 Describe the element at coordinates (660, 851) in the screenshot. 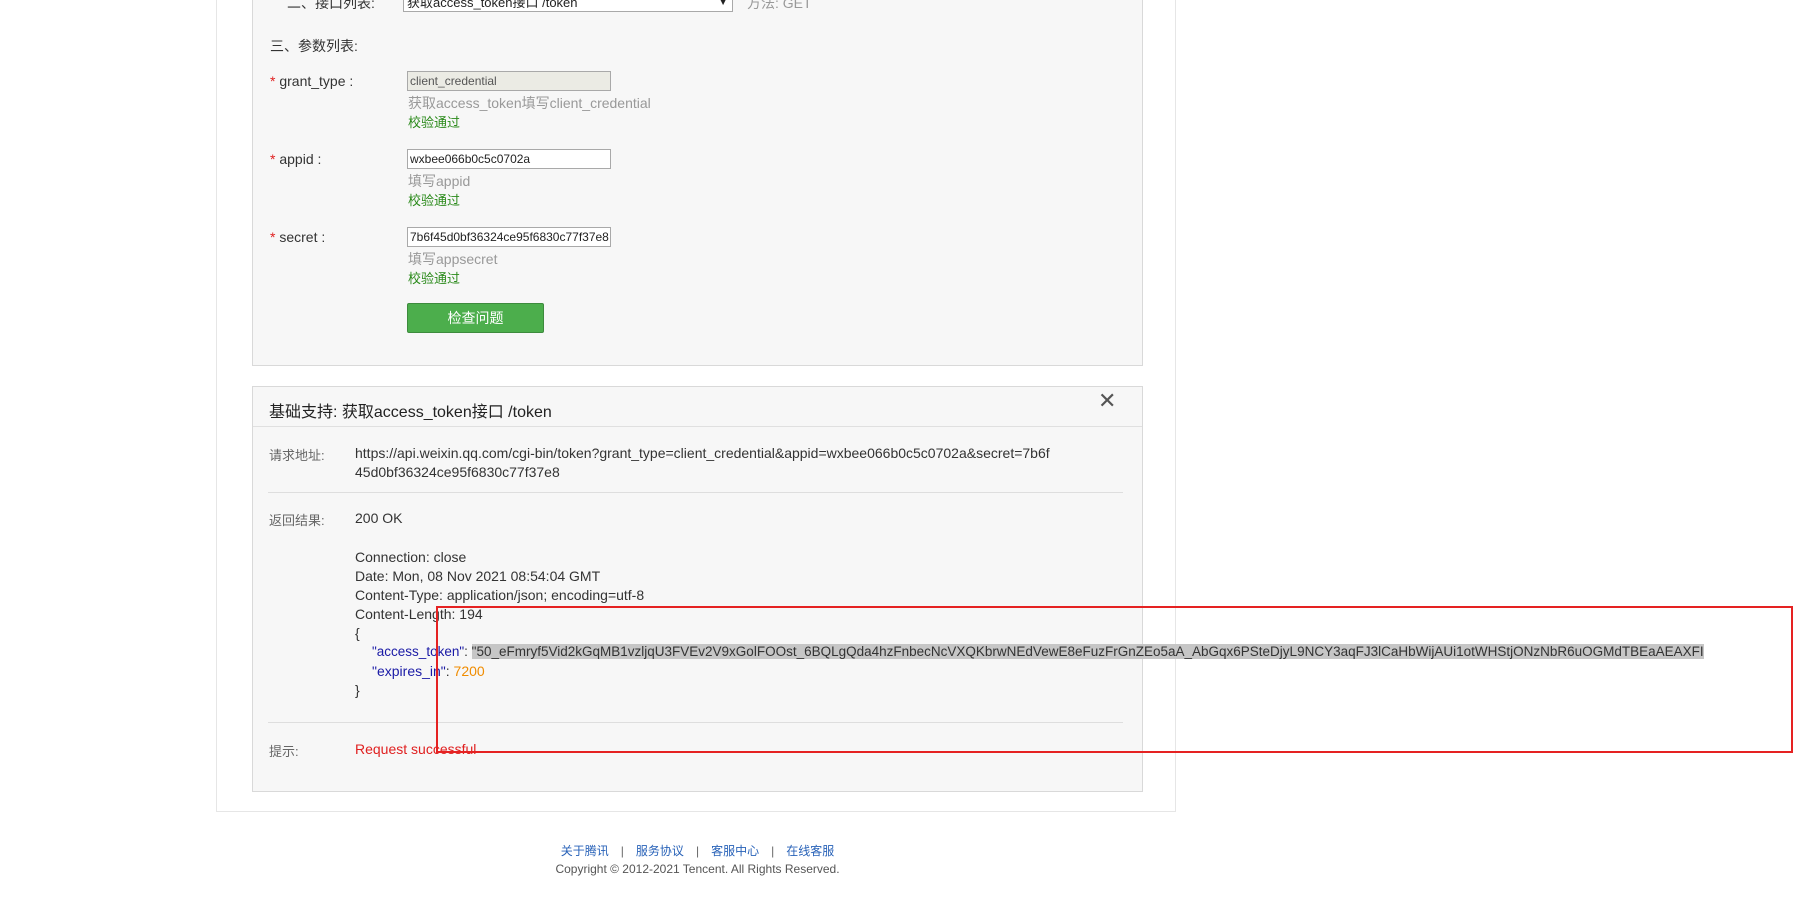

I see `footer-link-agreement: 服务协议` at that location.